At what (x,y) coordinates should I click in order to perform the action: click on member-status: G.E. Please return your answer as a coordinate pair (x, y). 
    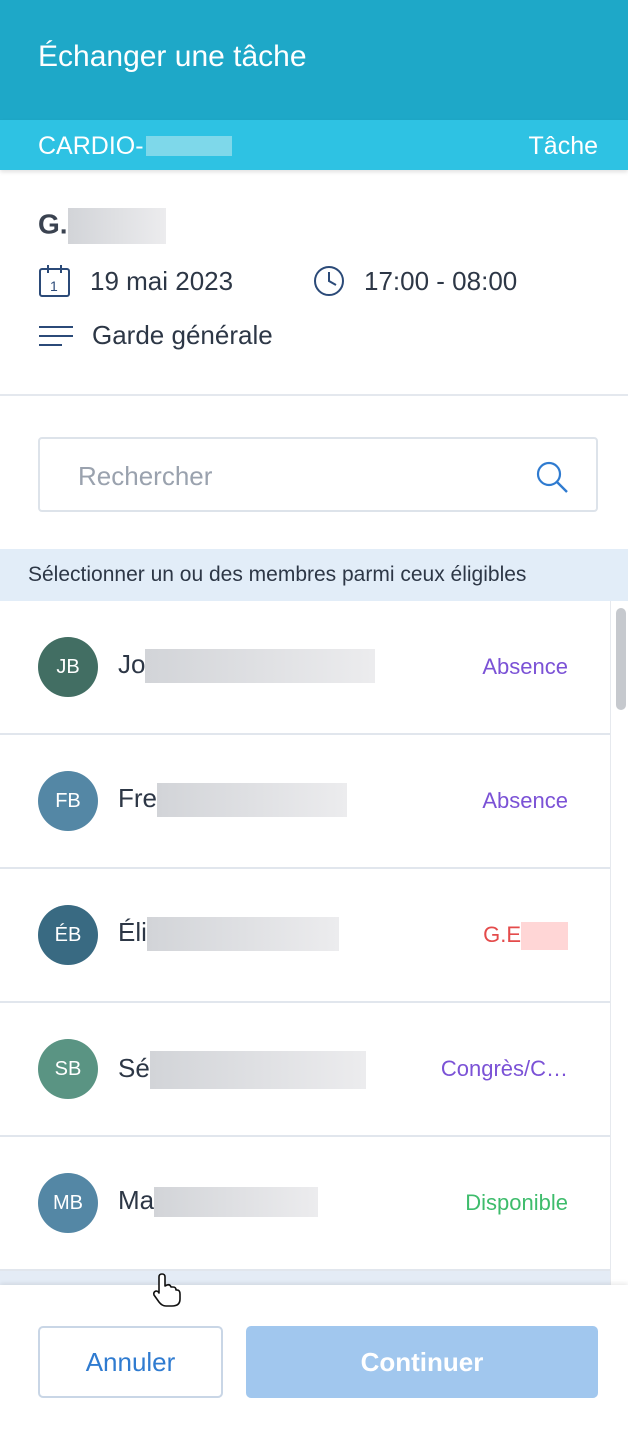
    Looking at the image, I should click on (525, 936).